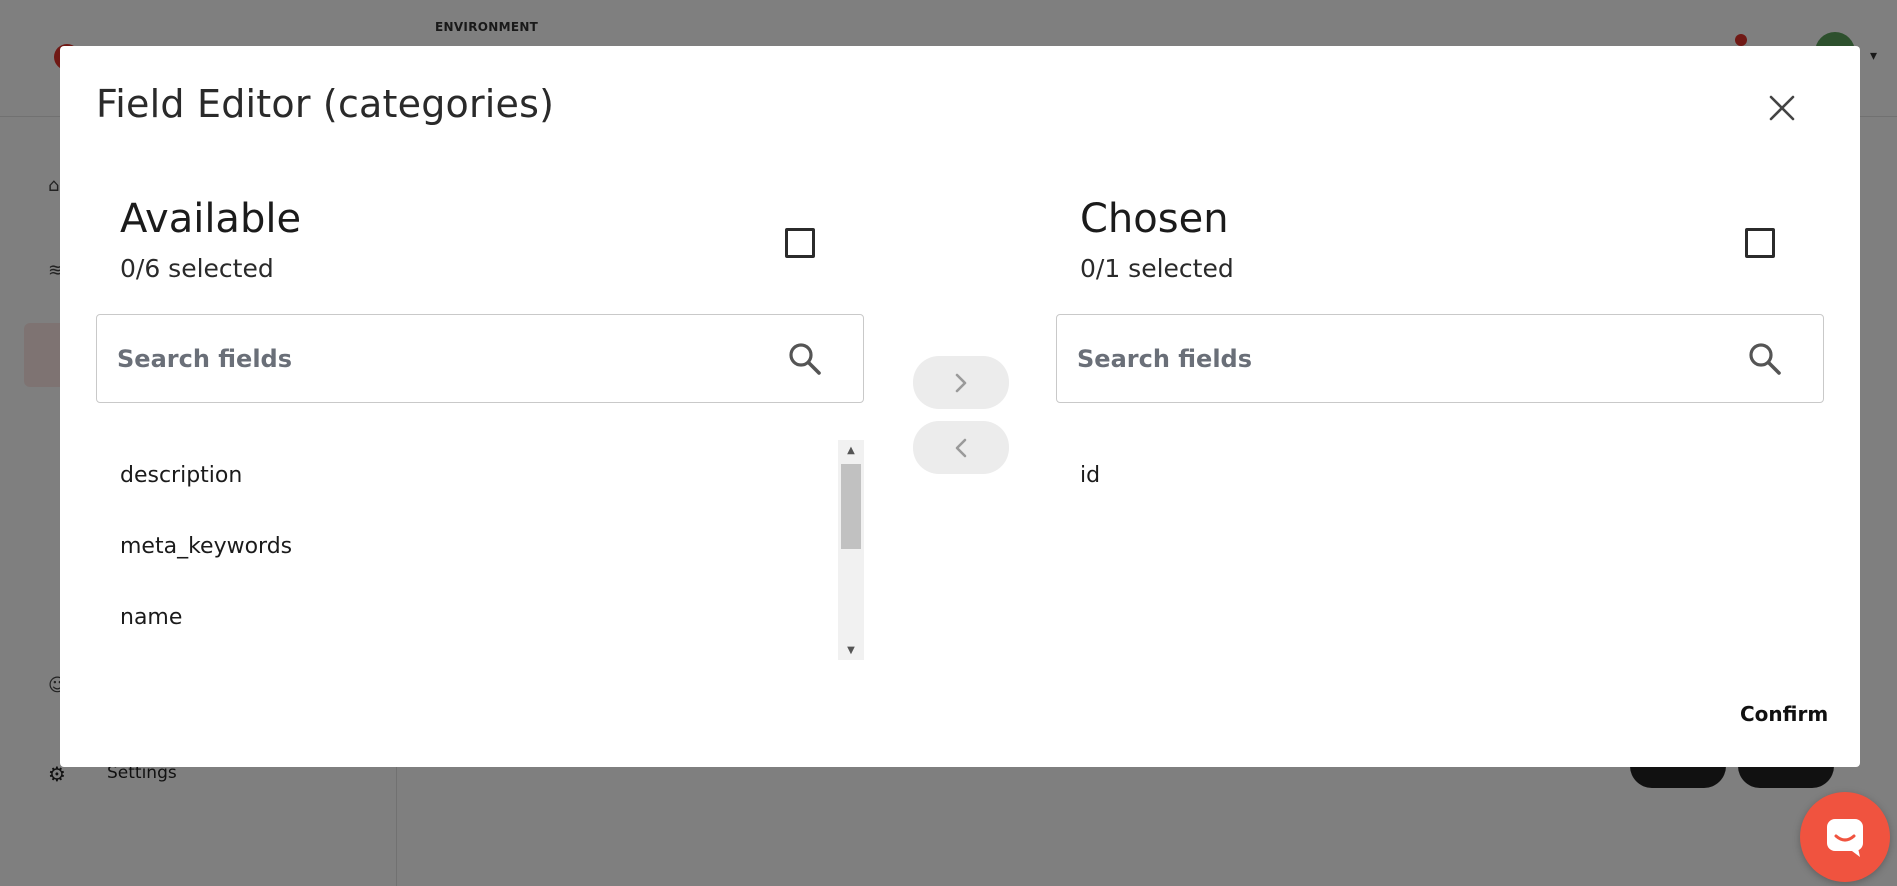 The height and width of the screenshot is (886, 1897). I want to click on list-item: meta_keywords, so click(480, 546).